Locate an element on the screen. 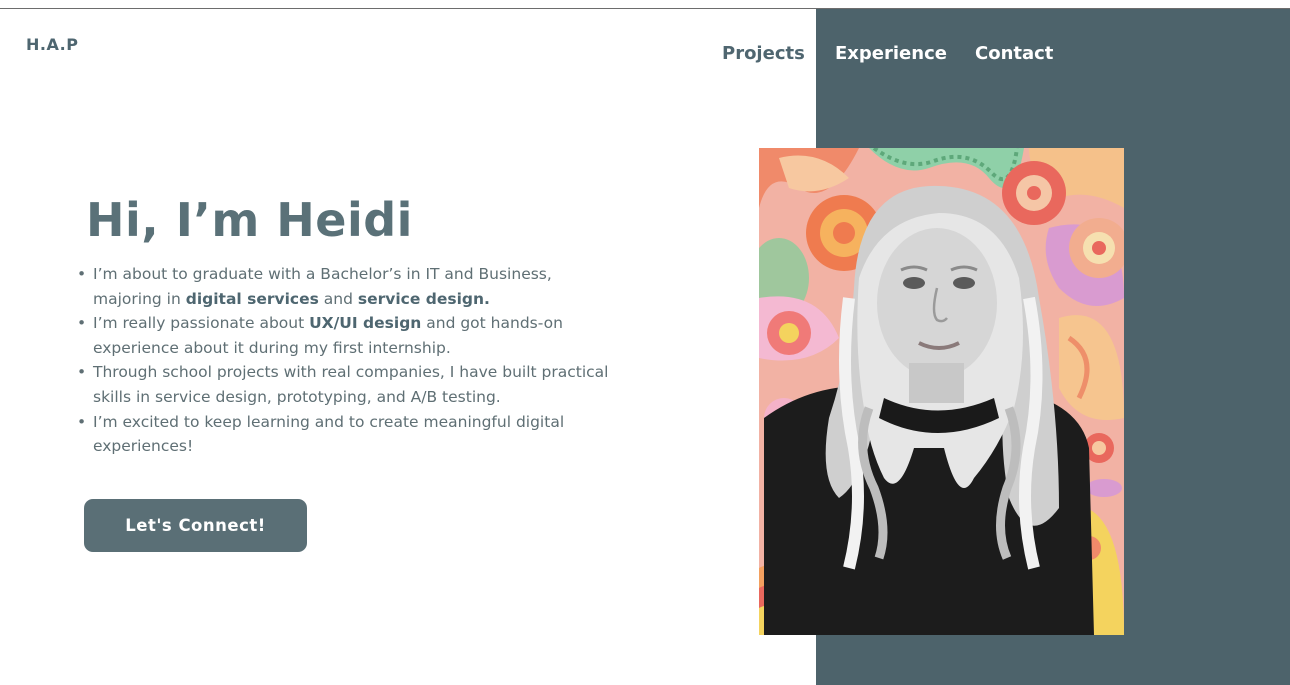  hero-title: Hi, I’m Heidi is located at coordinates (249, 220).